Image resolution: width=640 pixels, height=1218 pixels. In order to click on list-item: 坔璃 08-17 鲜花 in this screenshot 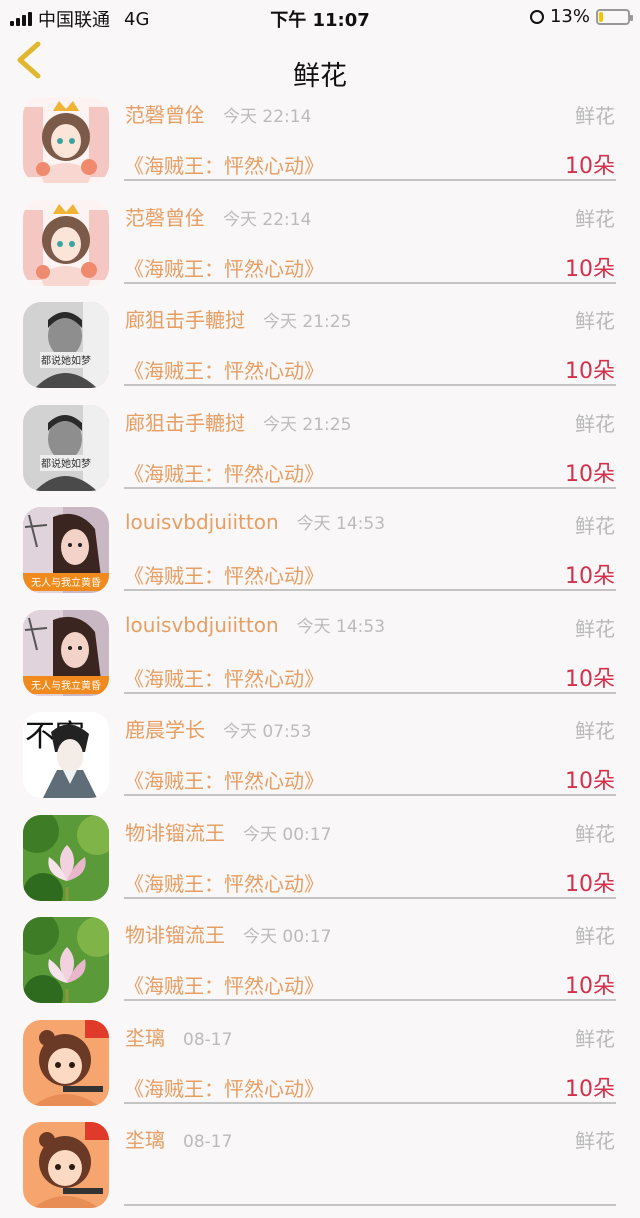, I will do `click(320, 1166)`.